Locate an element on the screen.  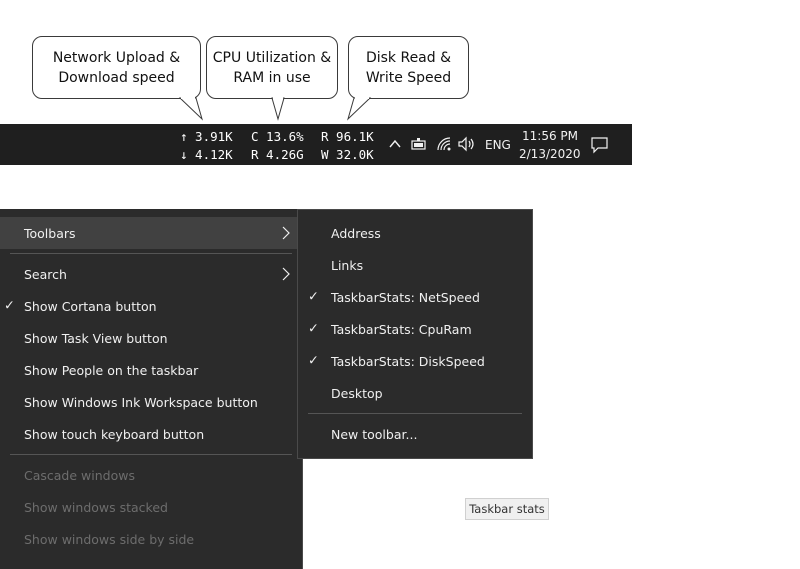
menu-item-label: Show windows side by side is located at coordinates (109, 539).